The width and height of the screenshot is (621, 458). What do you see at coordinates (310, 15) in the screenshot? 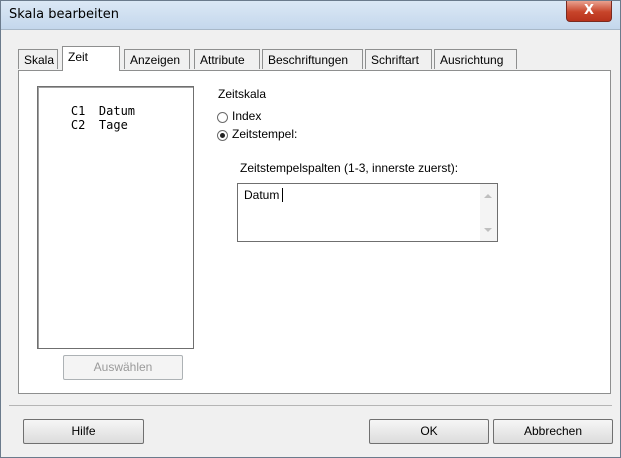
I see `title-bar: Skala bearbeiten X` at bounding box center [310, 15].